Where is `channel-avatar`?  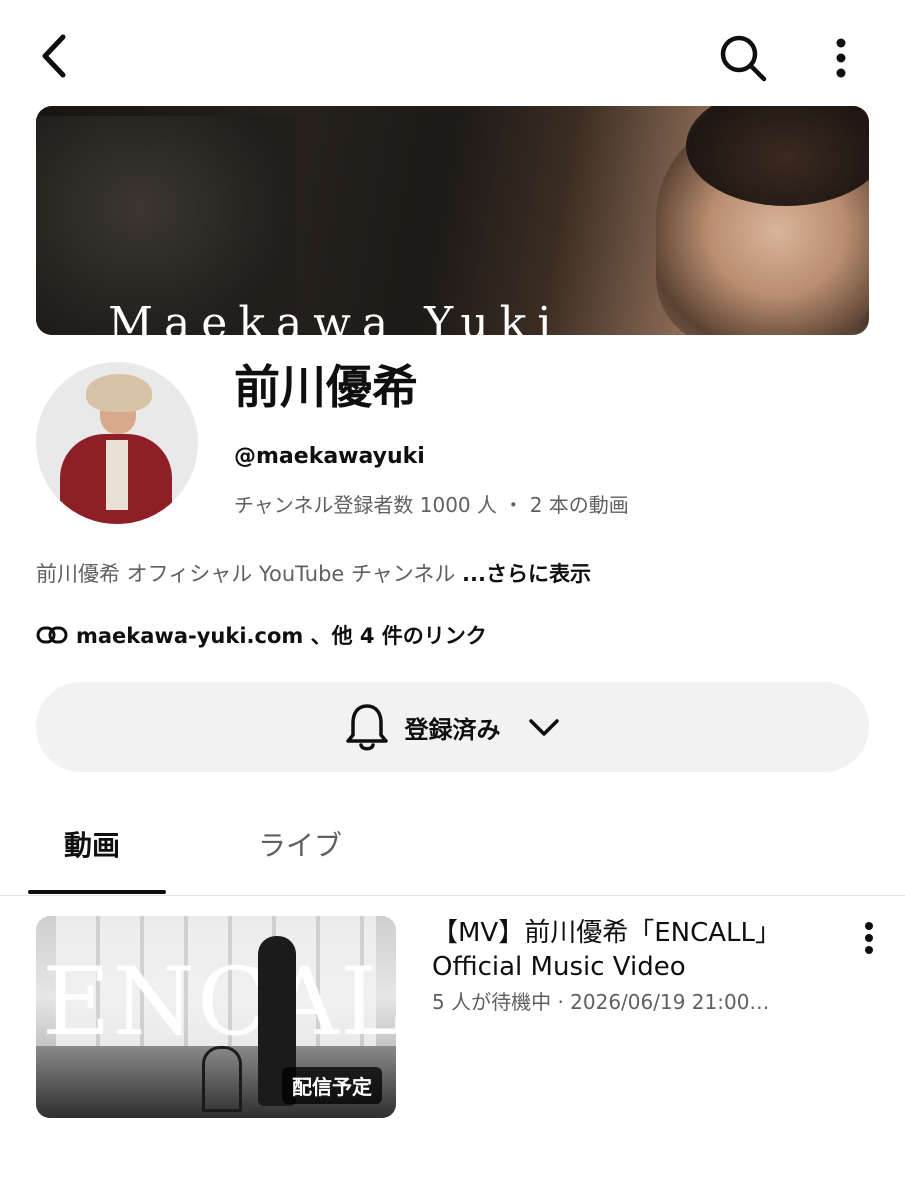
channel-avatar is located at coordinates (117, 443).